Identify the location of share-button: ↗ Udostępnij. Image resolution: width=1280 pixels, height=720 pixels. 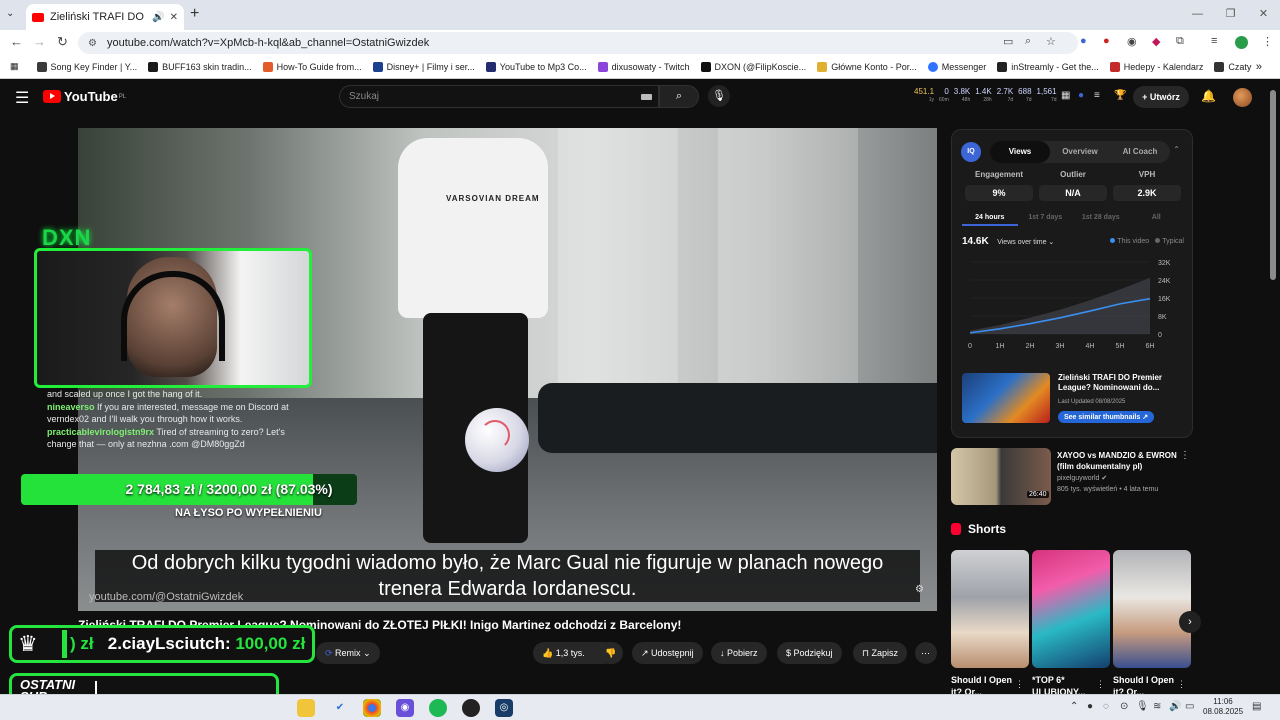
(667, 653).